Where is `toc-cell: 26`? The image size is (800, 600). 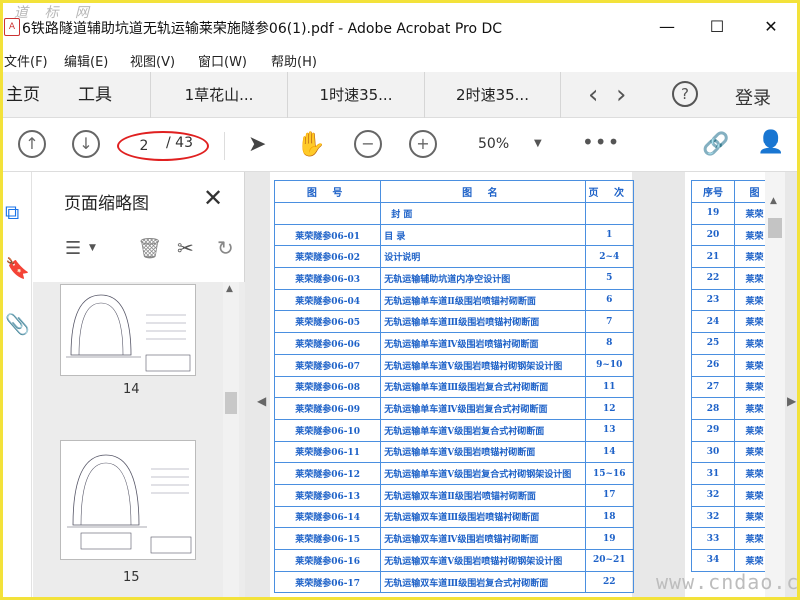 toc-cell: 26 is located at coordinates (713, 365).